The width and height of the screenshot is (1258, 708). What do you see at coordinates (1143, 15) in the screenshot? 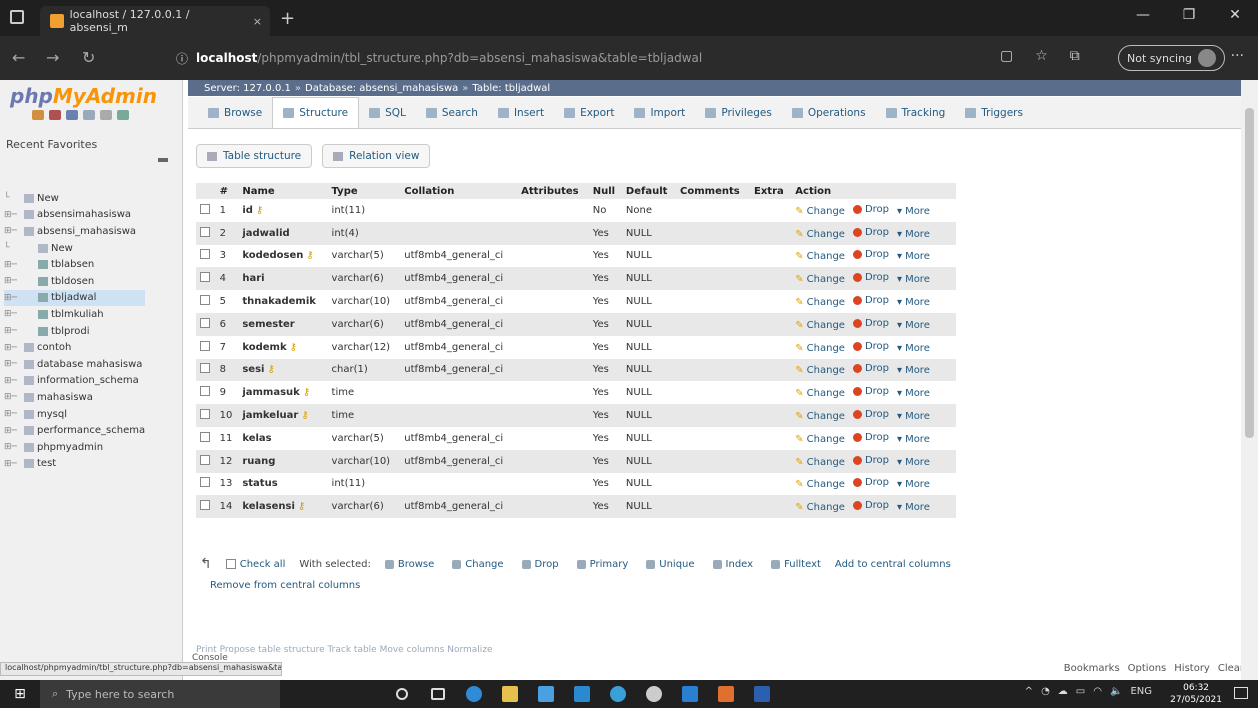
I see `minimize-icon: —` at bounding box center [1143, 15].